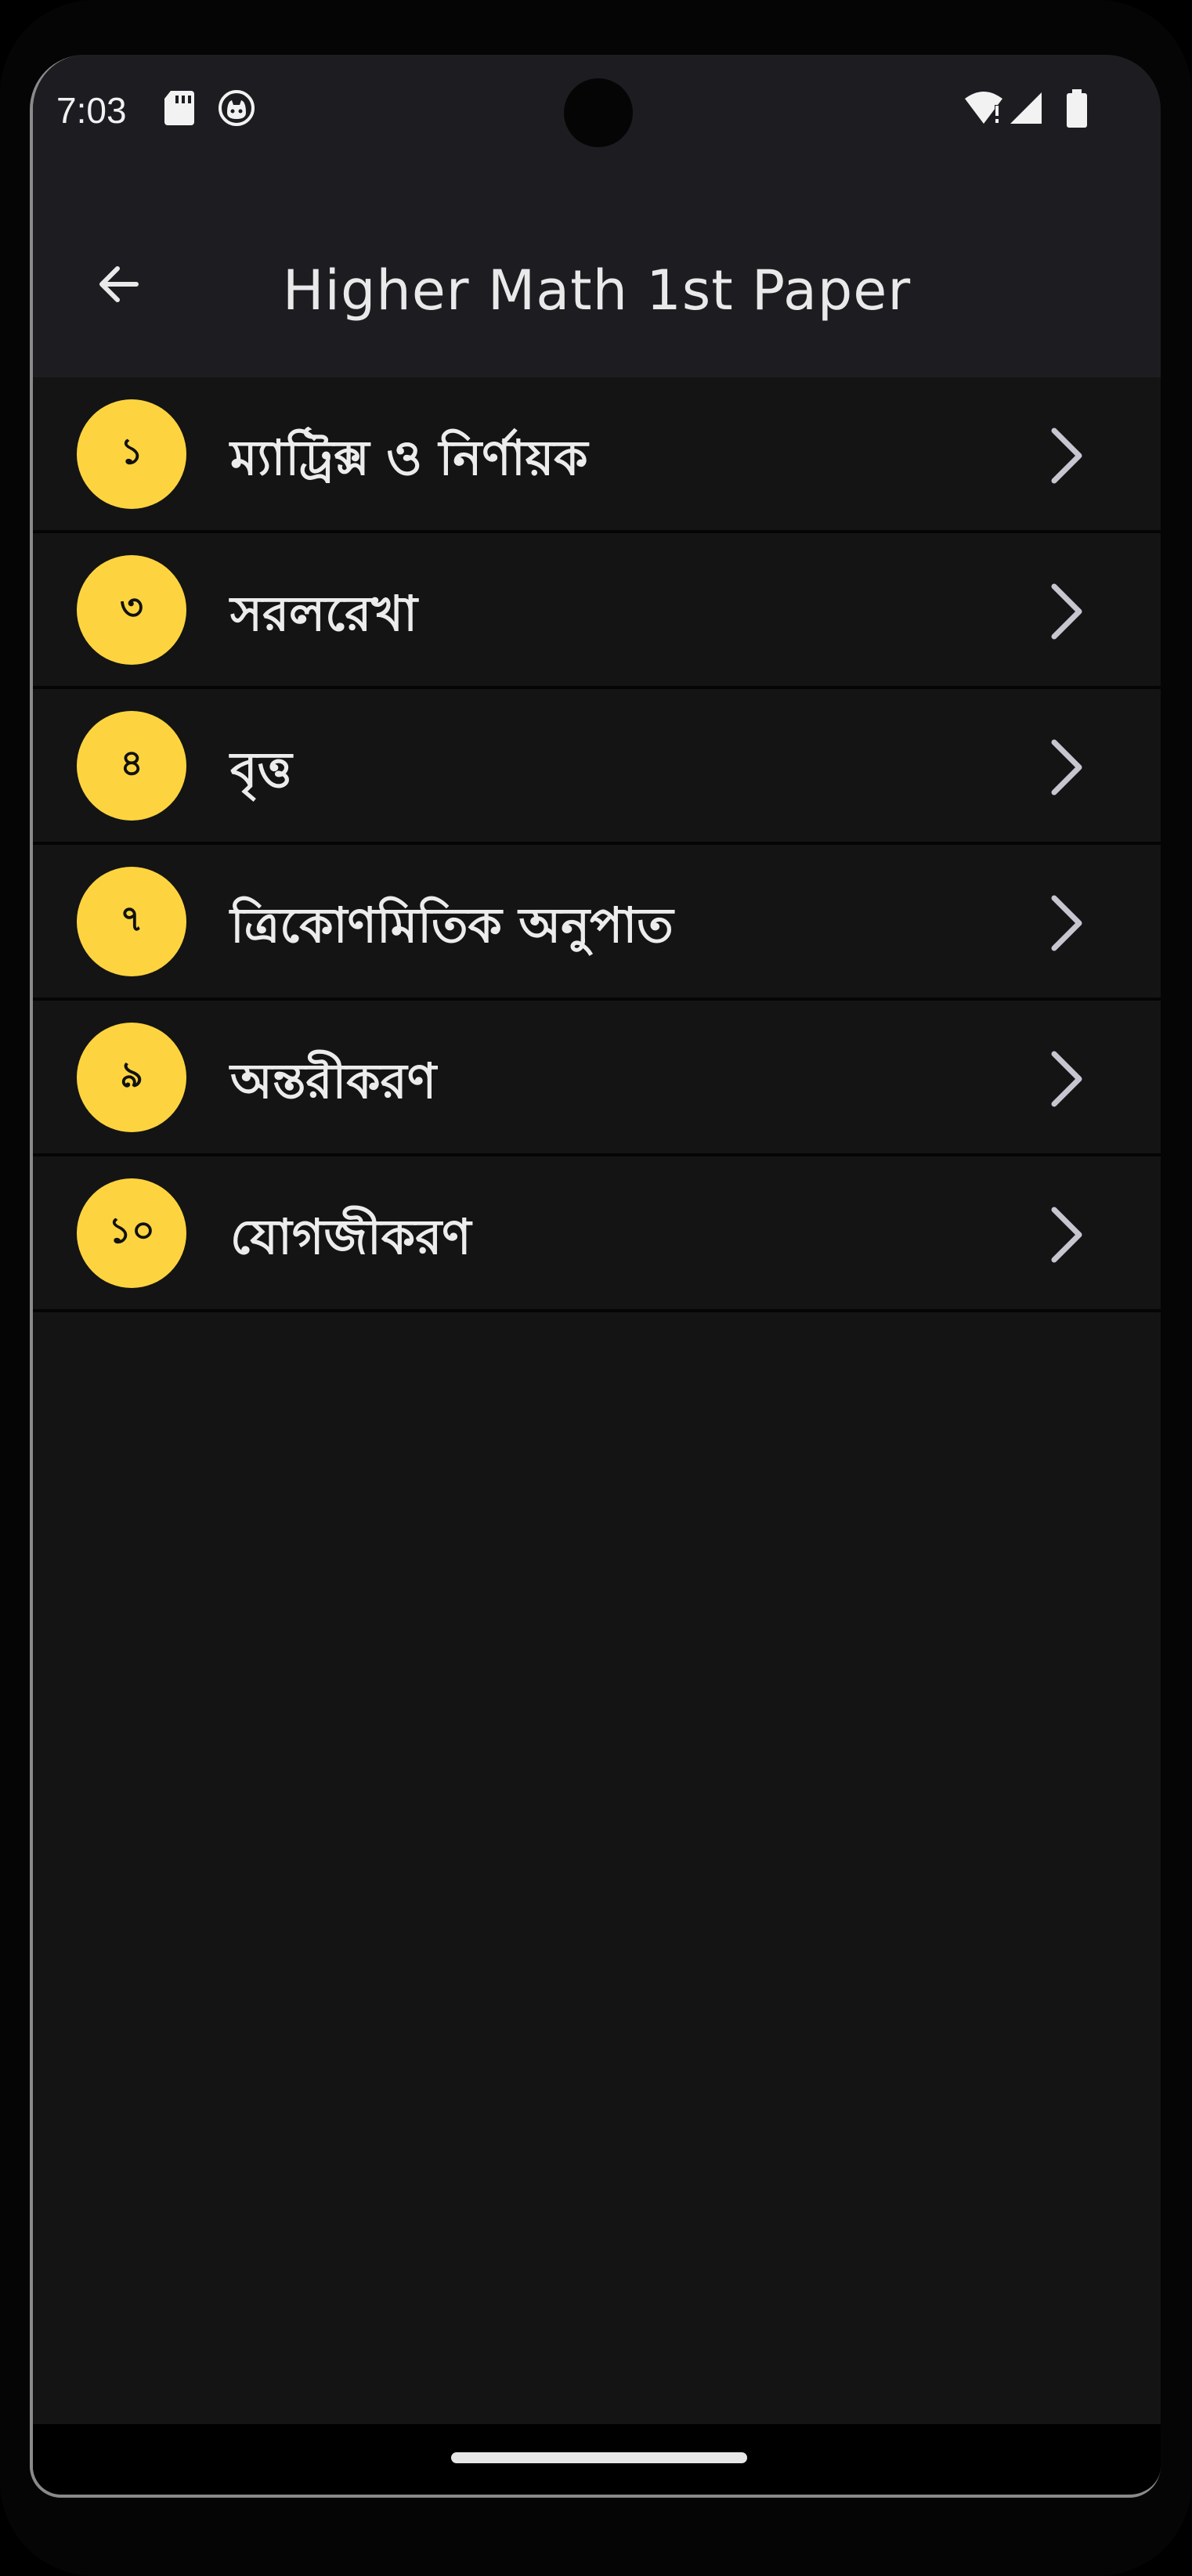 The height and width of the screenshot is (2576, 1192). What do you see at coordinates (131, 921) in the screenshot?
I see `chapter-number-badge: ৭` at bounding box center [131, 921].